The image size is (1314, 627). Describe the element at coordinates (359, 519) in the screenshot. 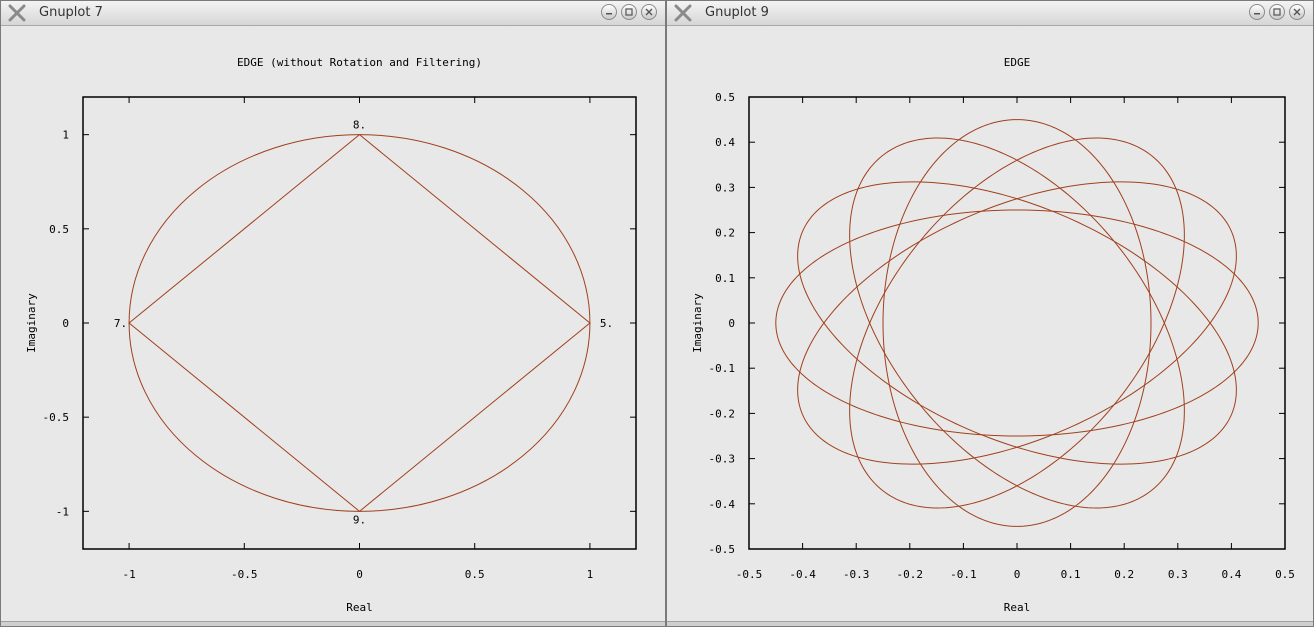

I see `point-label: 9.` at that location.